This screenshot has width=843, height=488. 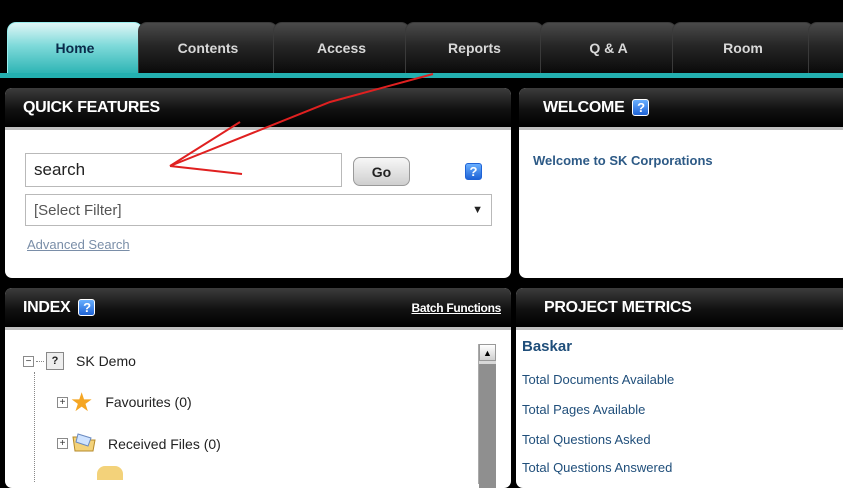 What do you see at coordinates (584, 107) in the screenshot?
I see `panel-title: WELCOME` at bounding box center [584, 107].